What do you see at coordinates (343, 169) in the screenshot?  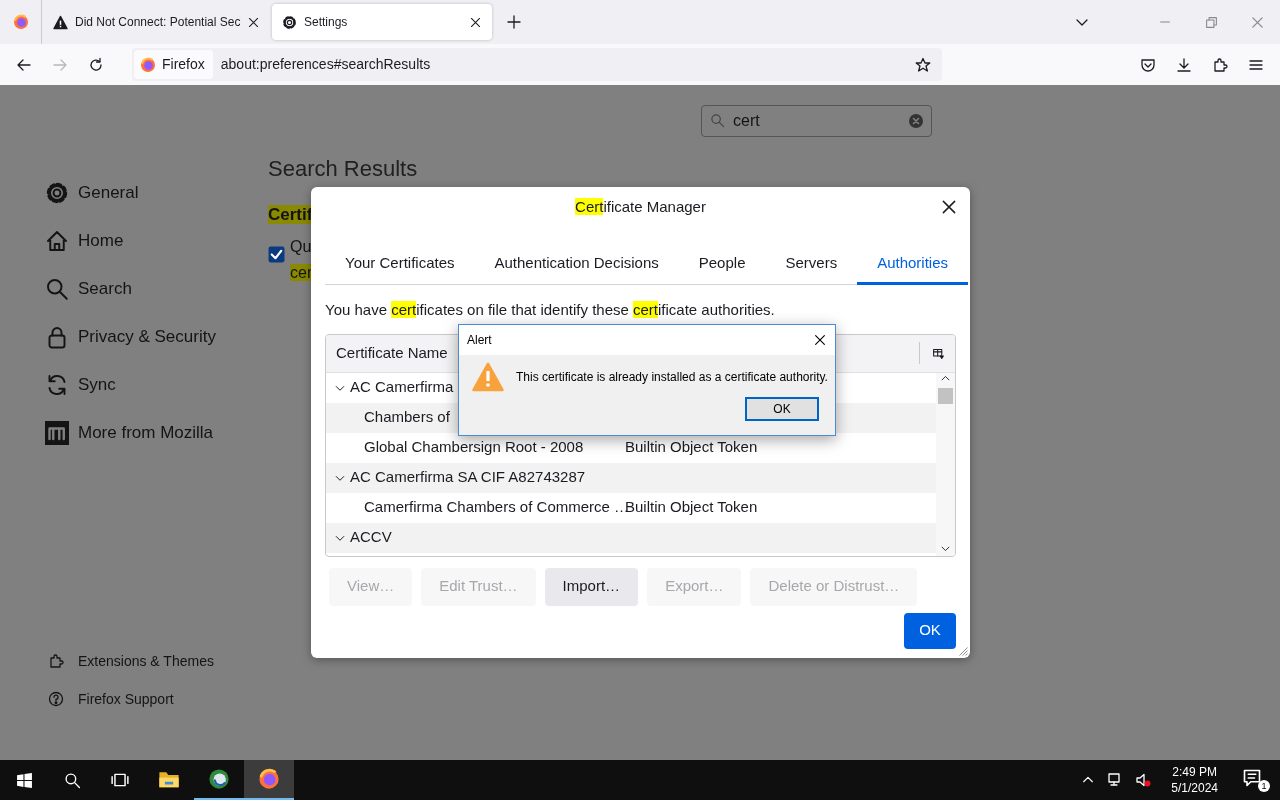 I see `page-heading: Search Results` at bounding box center [343, 169].